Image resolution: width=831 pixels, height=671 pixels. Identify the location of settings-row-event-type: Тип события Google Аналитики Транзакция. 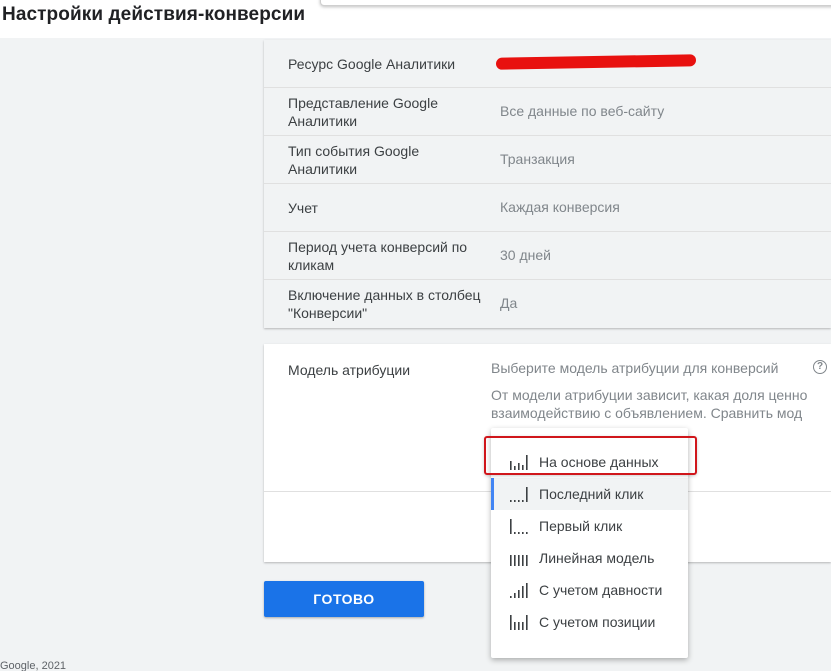
(547, 160).